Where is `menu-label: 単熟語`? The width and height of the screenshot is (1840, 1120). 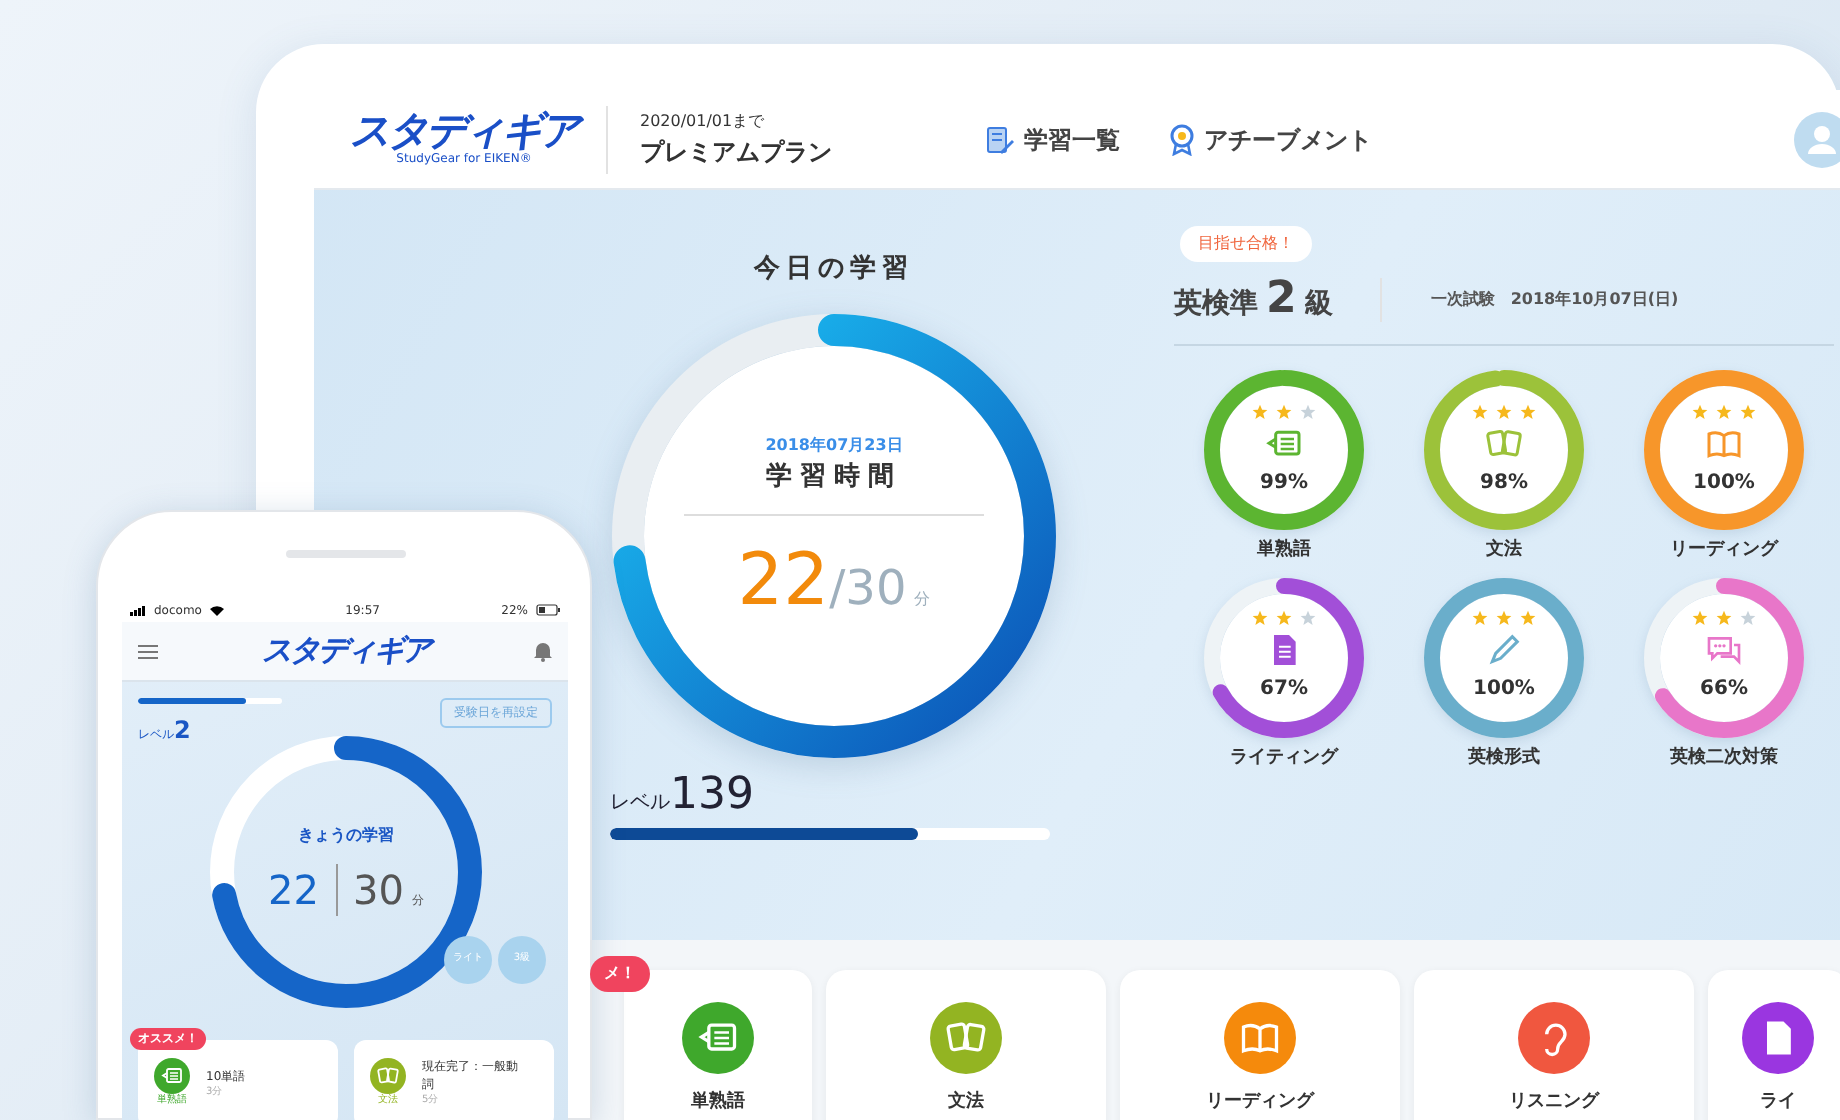
menu-label: 単熟語 is located at coordinates (718, 1103).